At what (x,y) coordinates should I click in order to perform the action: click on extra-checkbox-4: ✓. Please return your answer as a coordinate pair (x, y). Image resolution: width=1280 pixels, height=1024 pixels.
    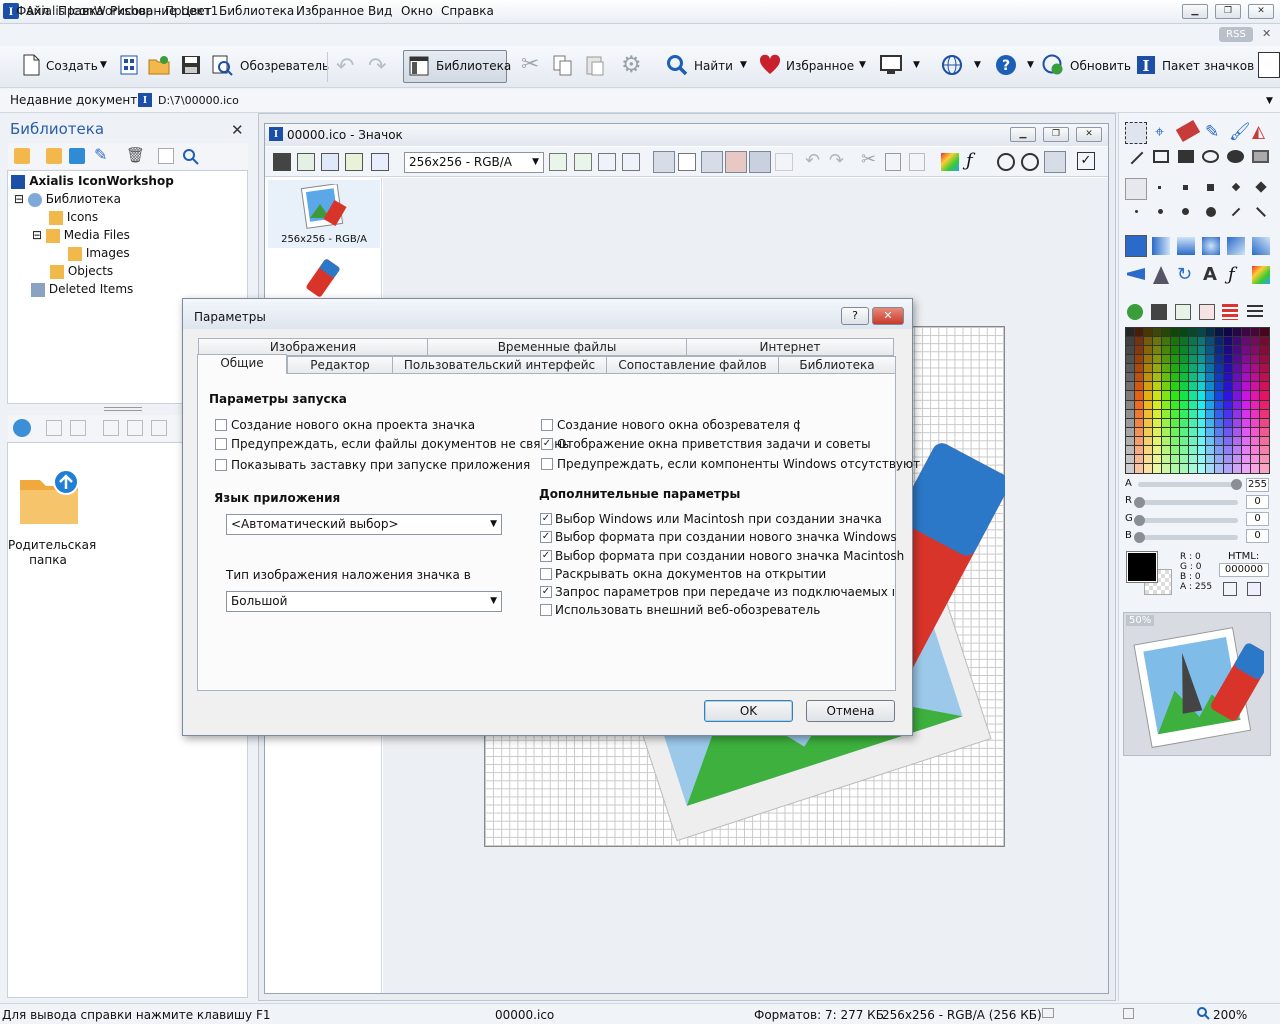
    Looking at the image, I should click on (546, 592).